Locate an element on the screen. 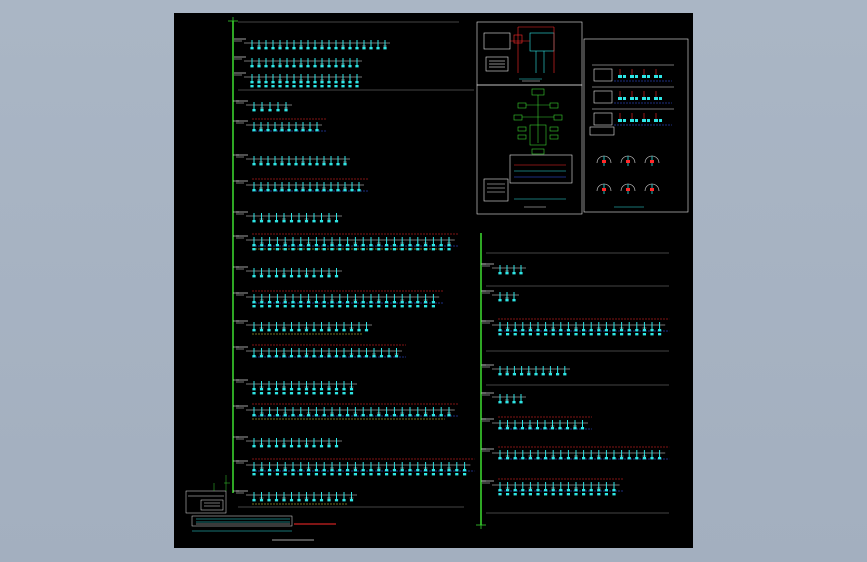  right-separators is located at coordinates (577, 383).